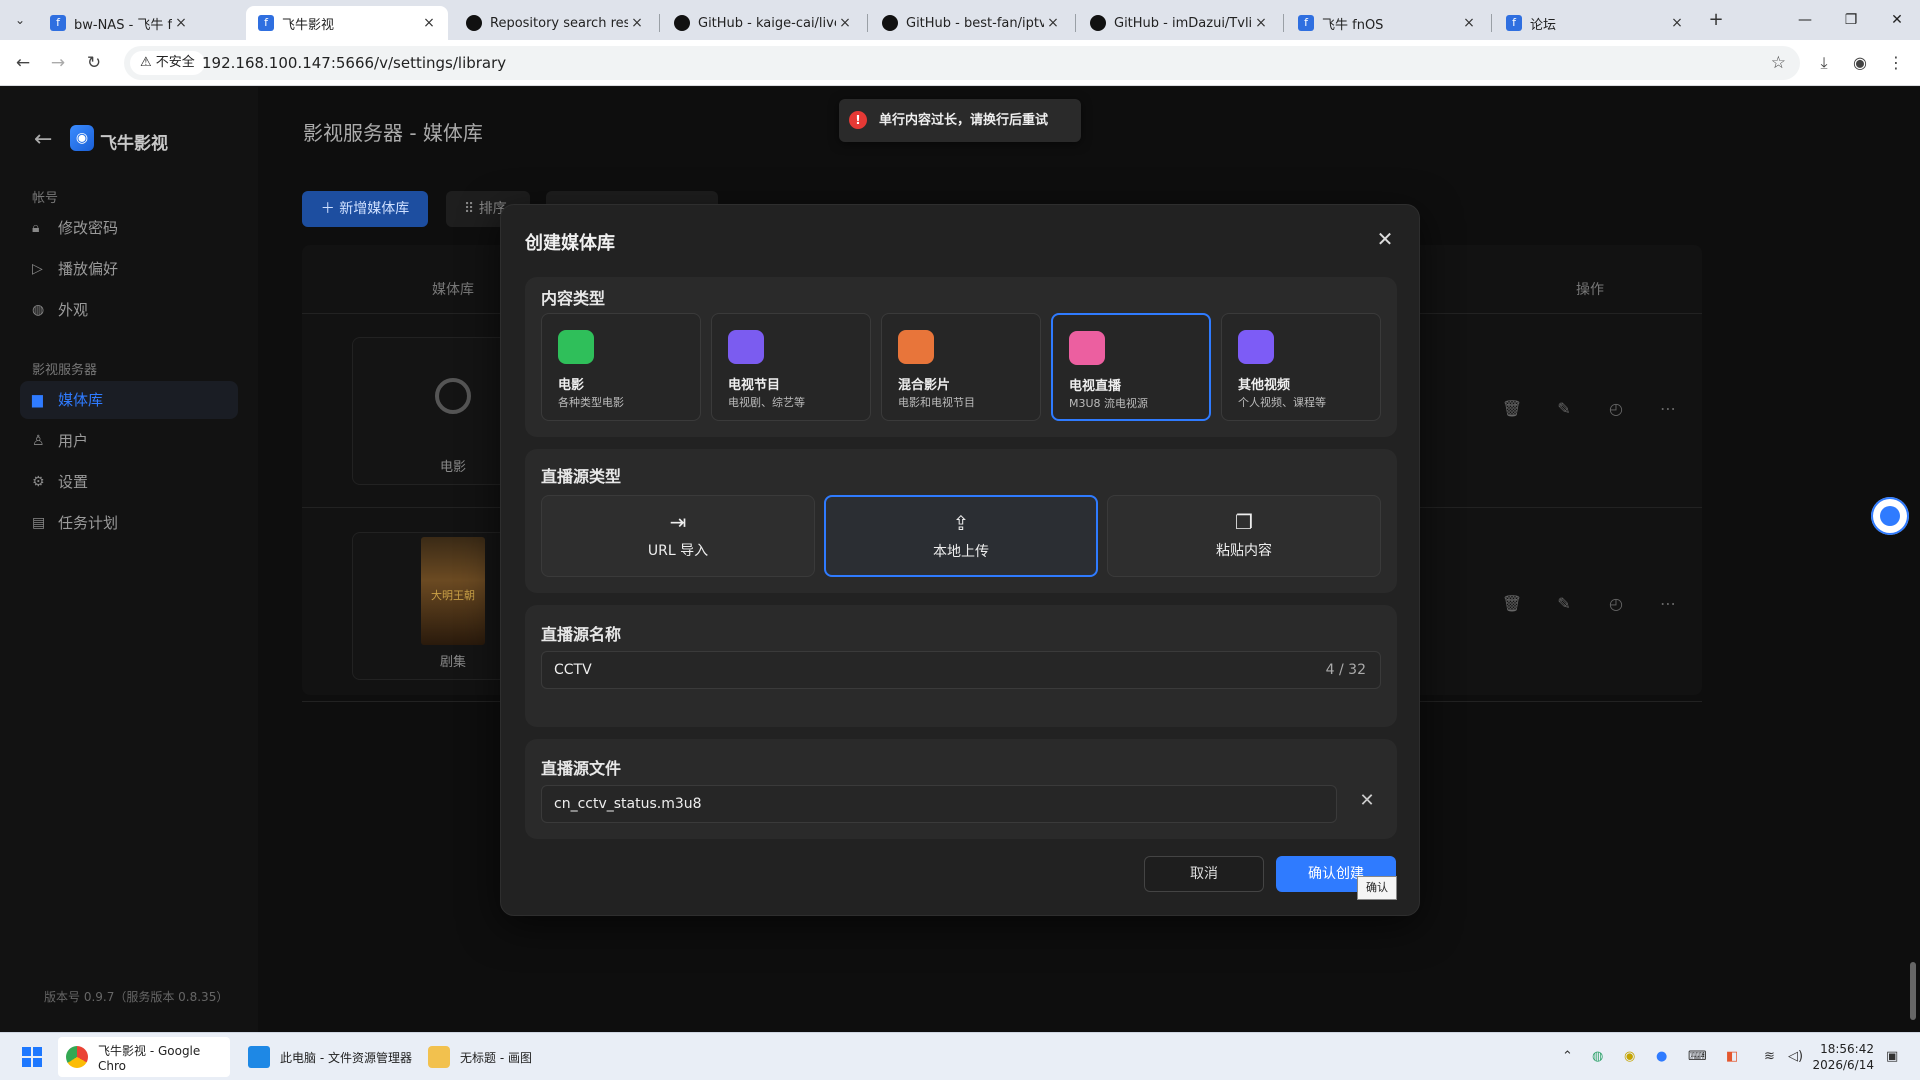 This screenshot has width=1920, height=1080. Describe the element at coordinates (129, 228) in the screenshot. I see `sidebar-item-change-password: 🔒︎ 修改密码` at that location.